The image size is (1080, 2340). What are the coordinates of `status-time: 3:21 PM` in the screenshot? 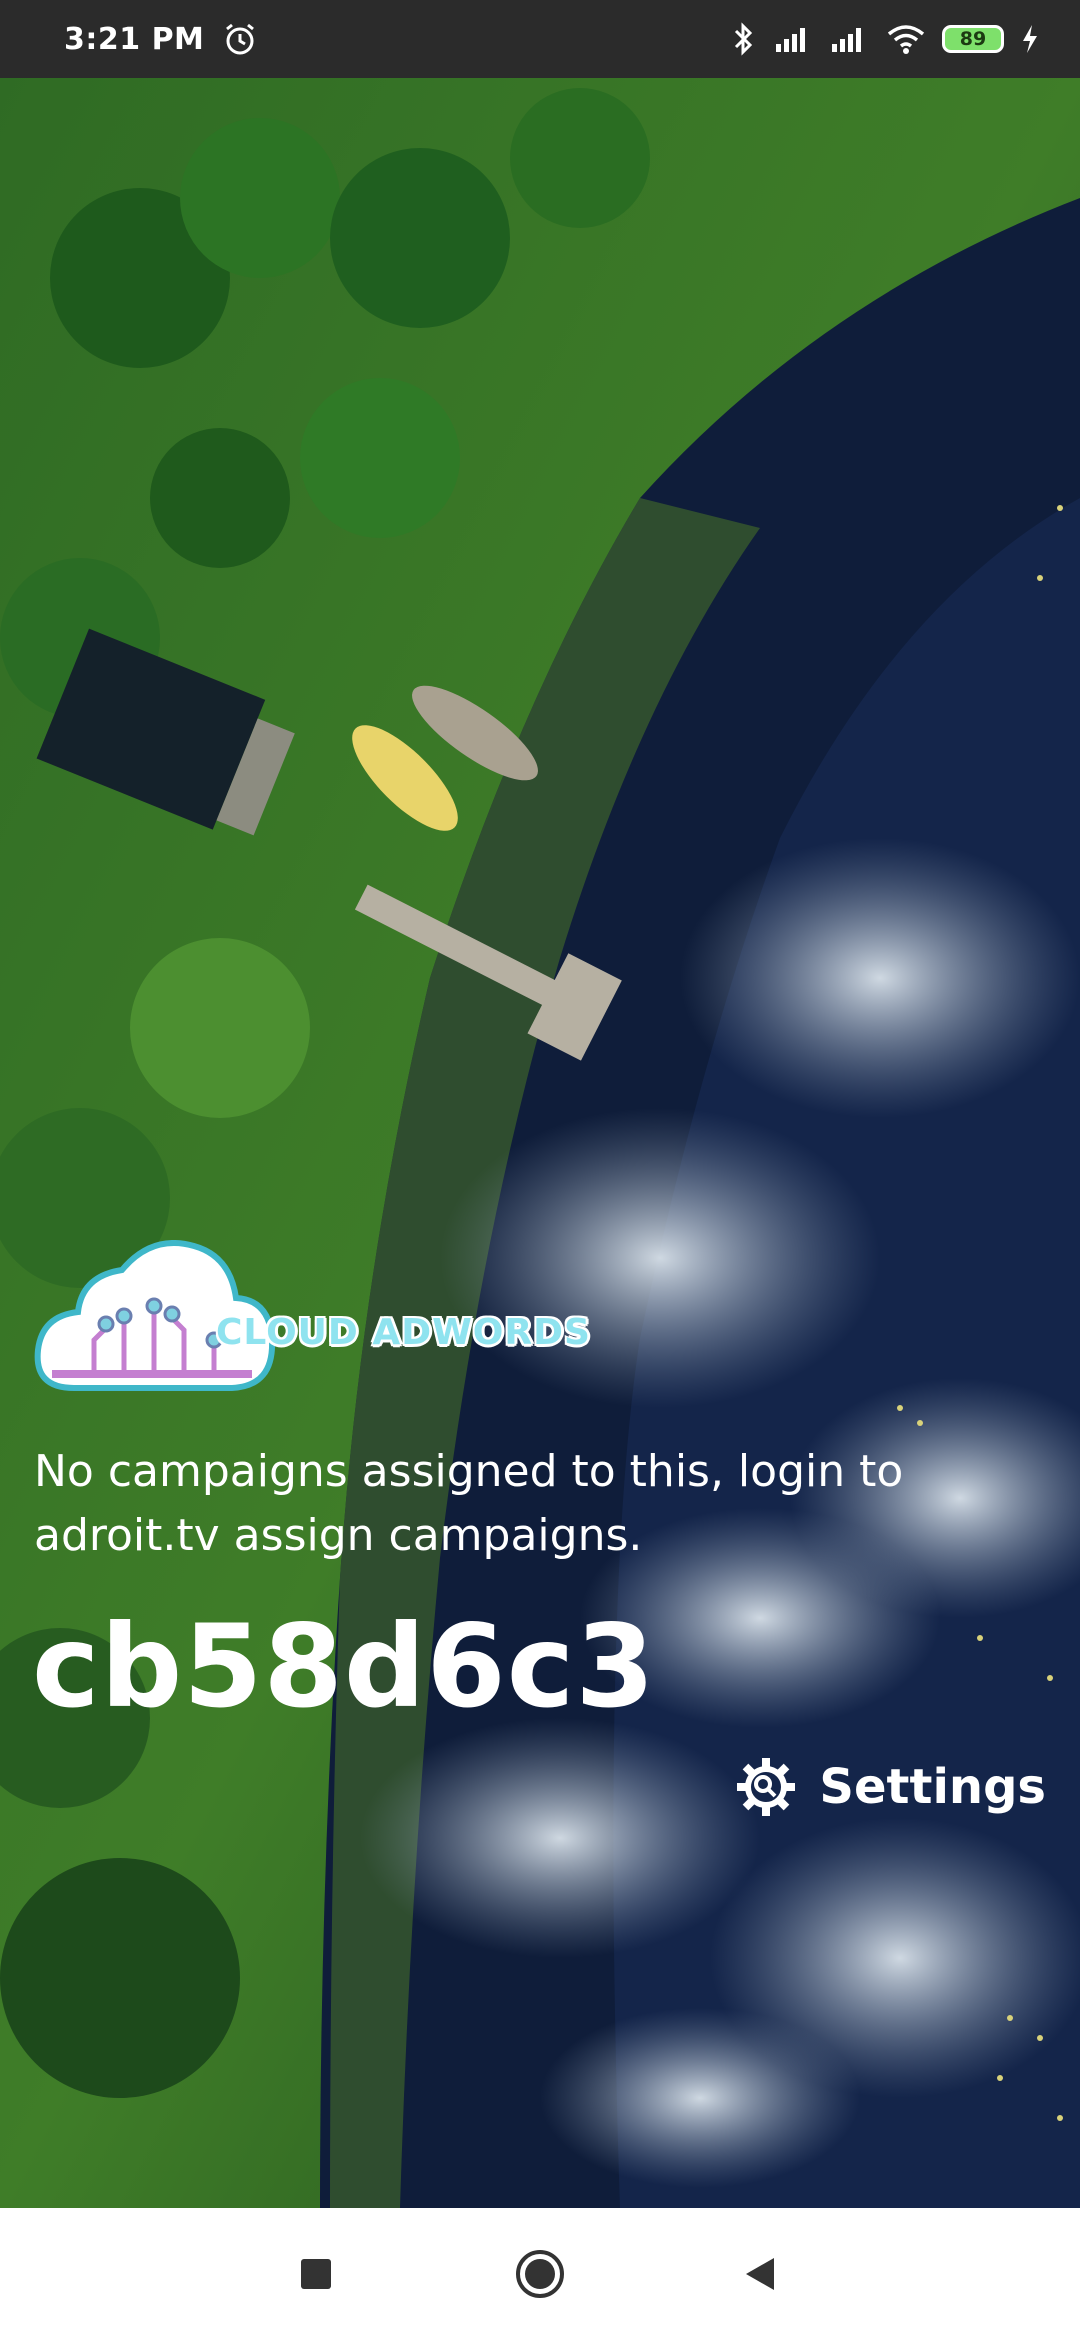 It's located at (134, 39).